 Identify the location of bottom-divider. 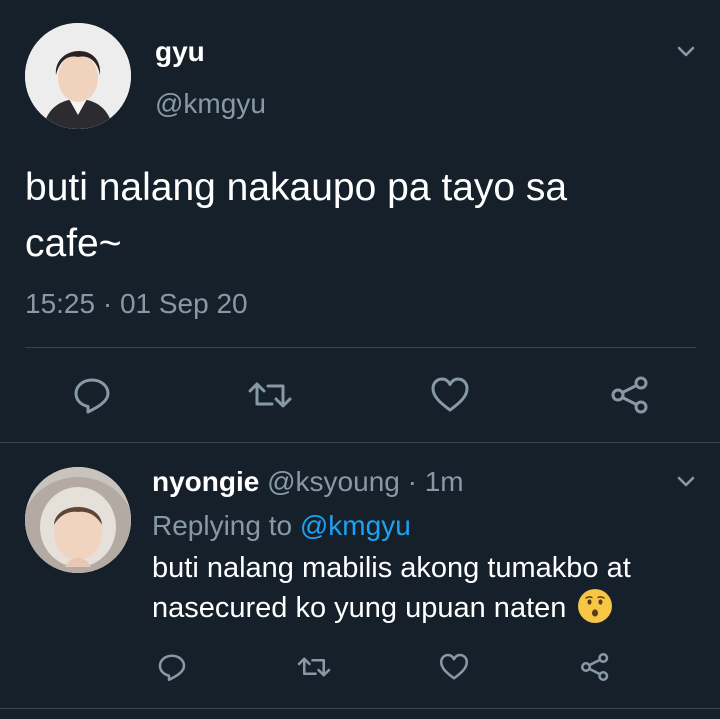
(360, 708).